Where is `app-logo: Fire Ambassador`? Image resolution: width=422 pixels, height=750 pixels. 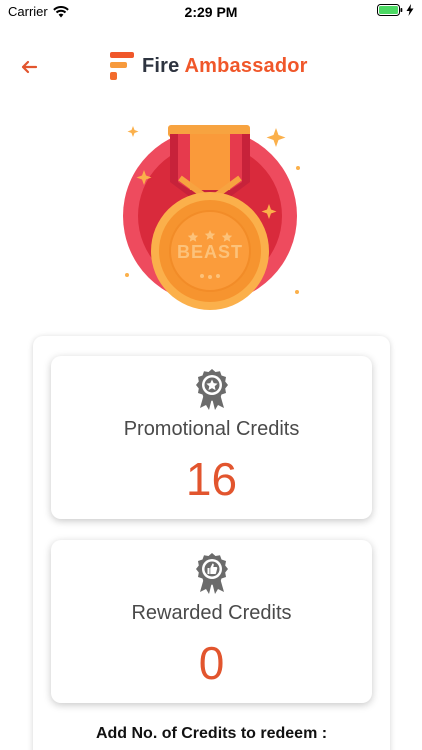 app-logo: Fire Ambassador is located at coordinates (208, 66).